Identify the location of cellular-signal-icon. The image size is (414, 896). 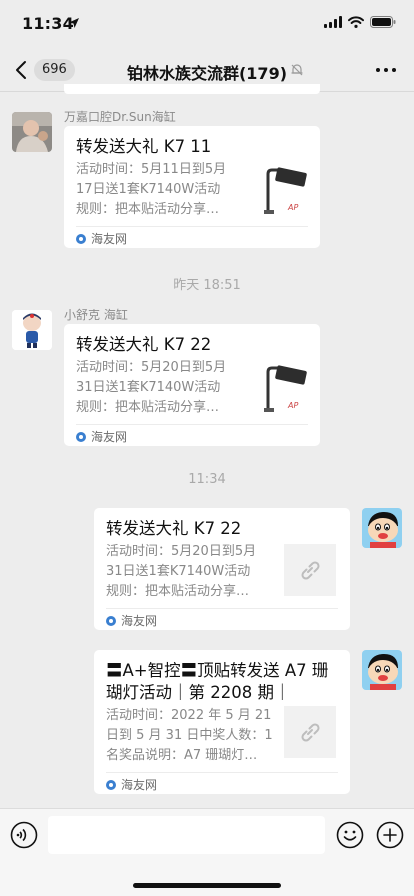
(333, 22).